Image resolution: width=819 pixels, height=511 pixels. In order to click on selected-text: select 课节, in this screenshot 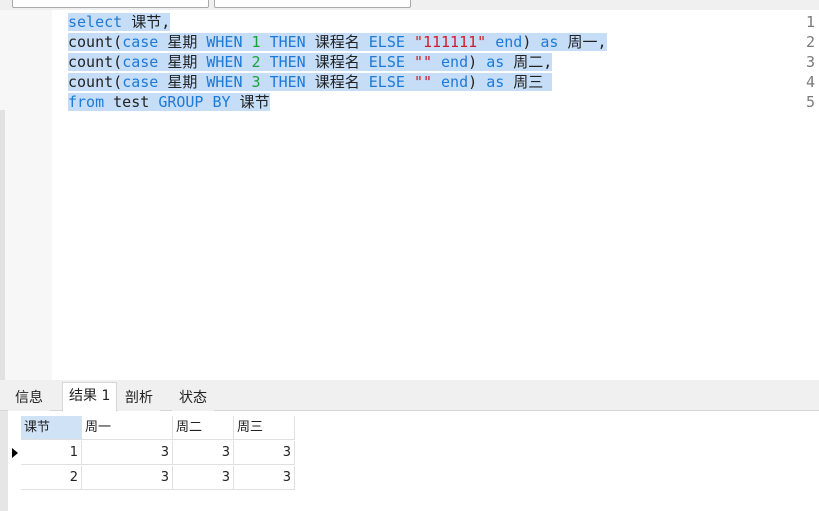, I will do `click(119, 22)`.